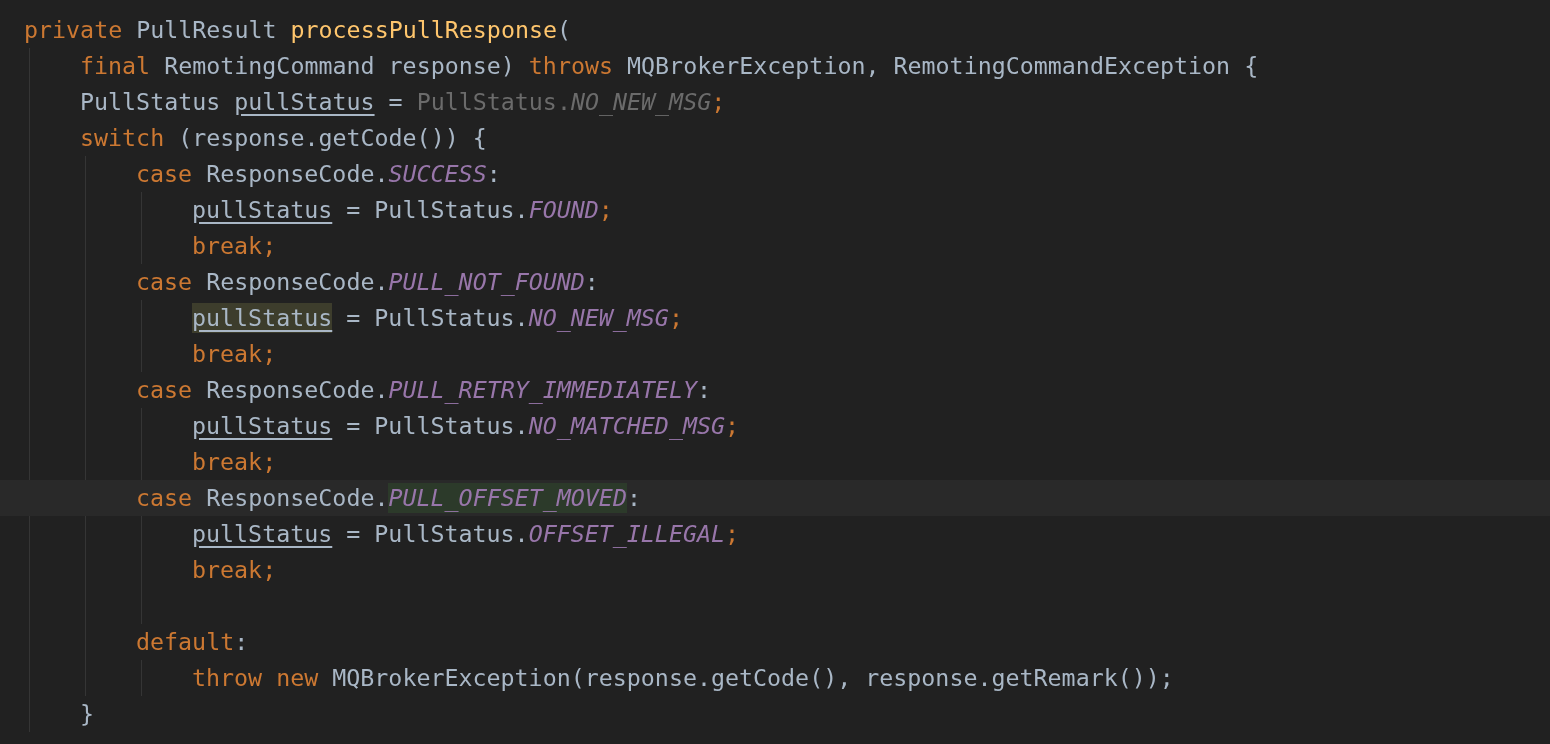 The width and height of the screenshot is (1550, 744). What do you see at coordinates (395, 102) in the screenshot?
I see `code-text: =` at bounding box center [395, 102].